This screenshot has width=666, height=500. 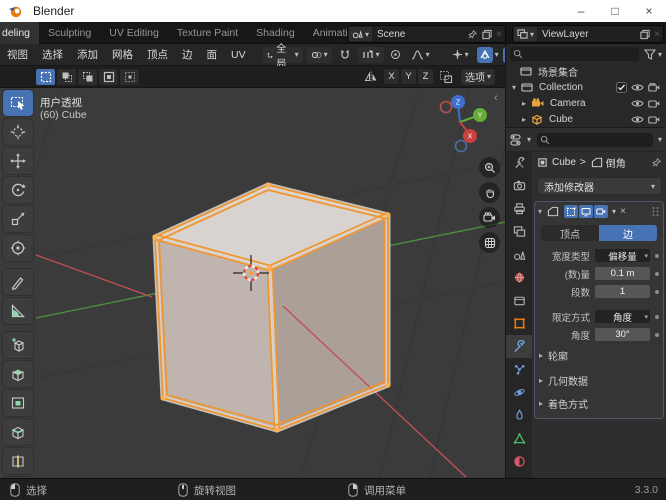 I want to click on modifier-realtime-toggle, so click(x=586, y=211).